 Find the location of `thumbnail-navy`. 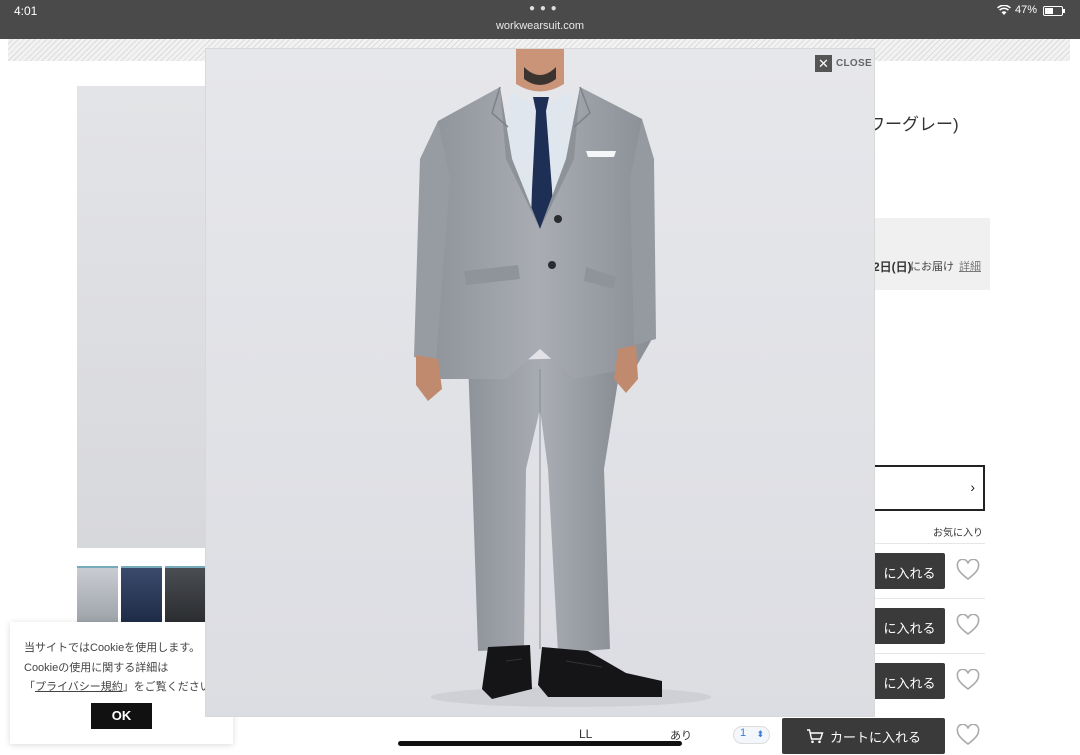

thumbnail-navy is located at coordinates (141, 594).